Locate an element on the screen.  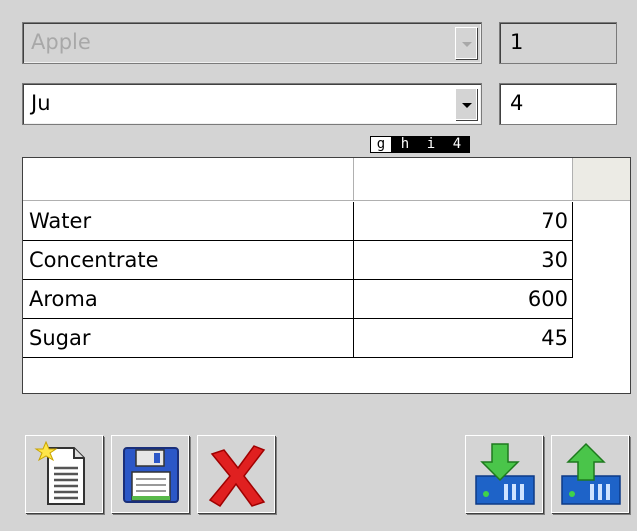
row-name: Aroma is located at coordinates (189, 299).